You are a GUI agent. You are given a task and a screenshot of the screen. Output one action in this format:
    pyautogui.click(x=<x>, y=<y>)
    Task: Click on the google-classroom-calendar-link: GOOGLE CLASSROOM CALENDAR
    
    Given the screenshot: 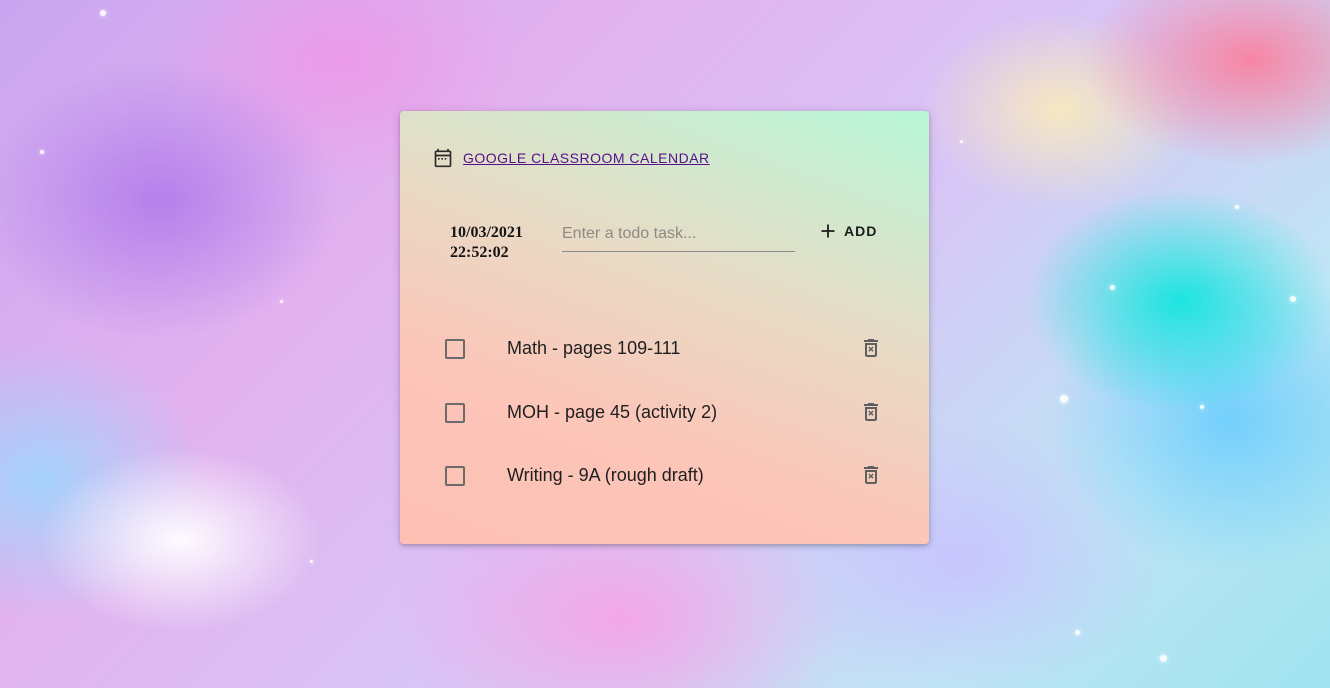 What is the action you would take?
    pyautogui.click(x=571, y=158)
    